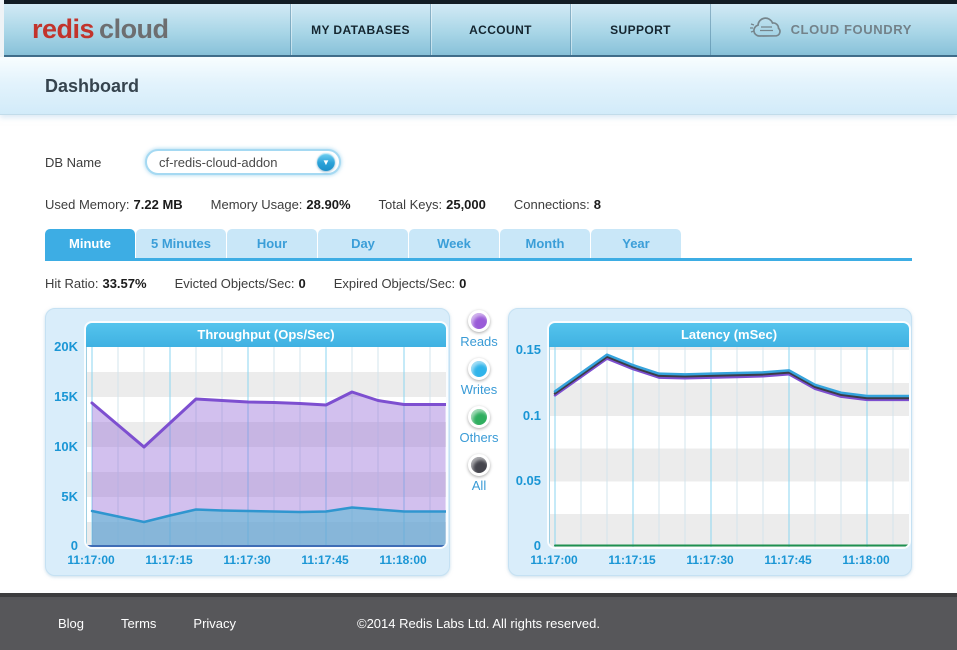  I want to click on throughput-chart-box: Throughput (Ops/Sec), so click(266, 435).